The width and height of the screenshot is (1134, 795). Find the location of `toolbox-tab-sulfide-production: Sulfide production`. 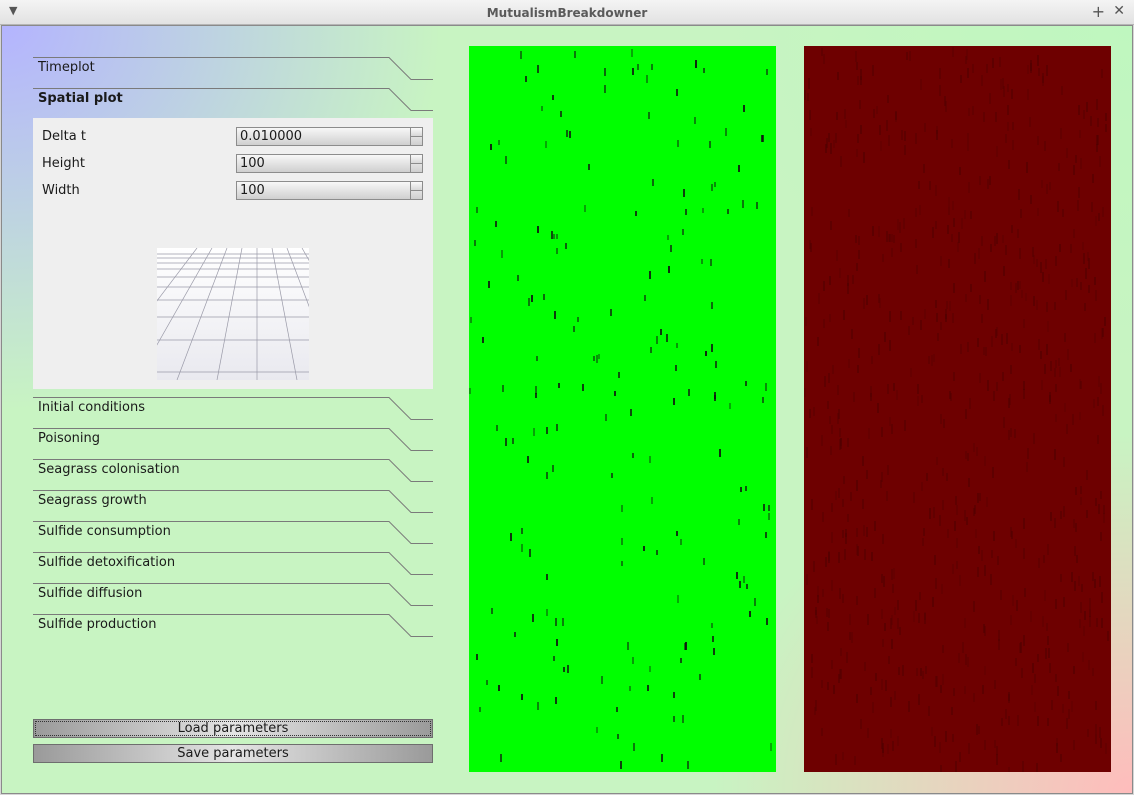

toolbox-tab-sulfide-production: Sulfide production is located at coordinates (233, 625).